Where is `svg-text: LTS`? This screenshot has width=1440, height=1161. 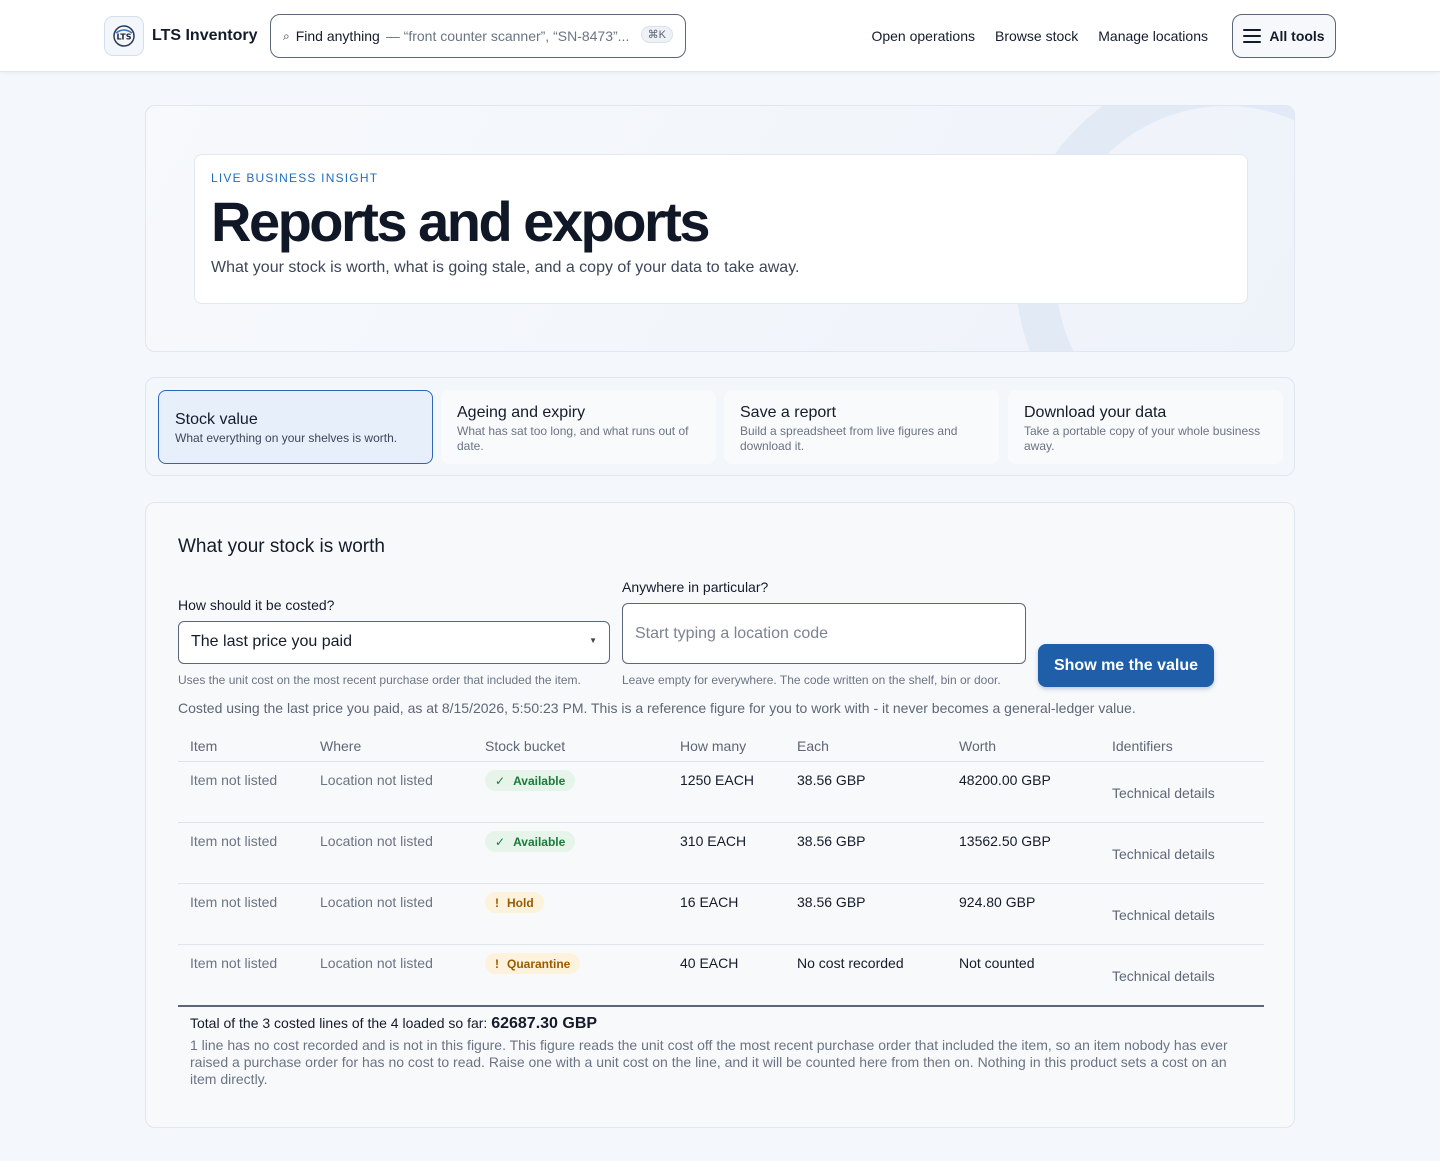
svg-text: LTS is located at coordinates (124, 37).